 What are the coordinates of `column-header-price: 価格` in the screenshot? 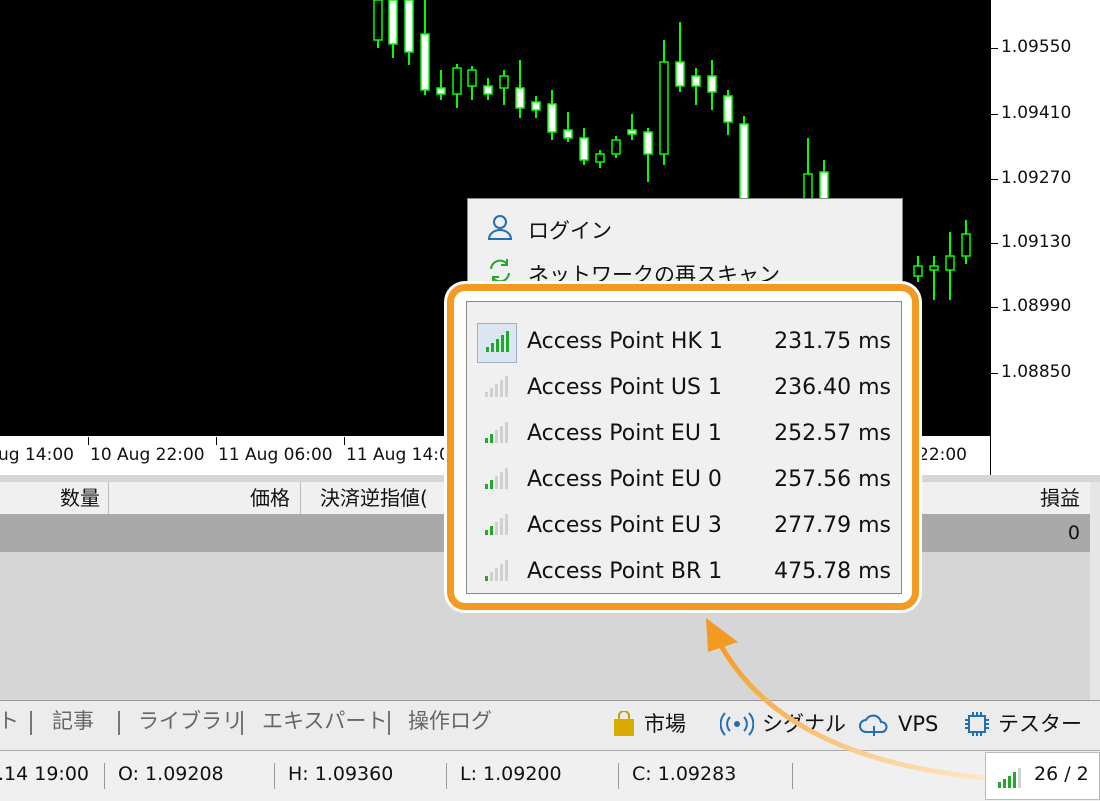 It's located at (200, 498).